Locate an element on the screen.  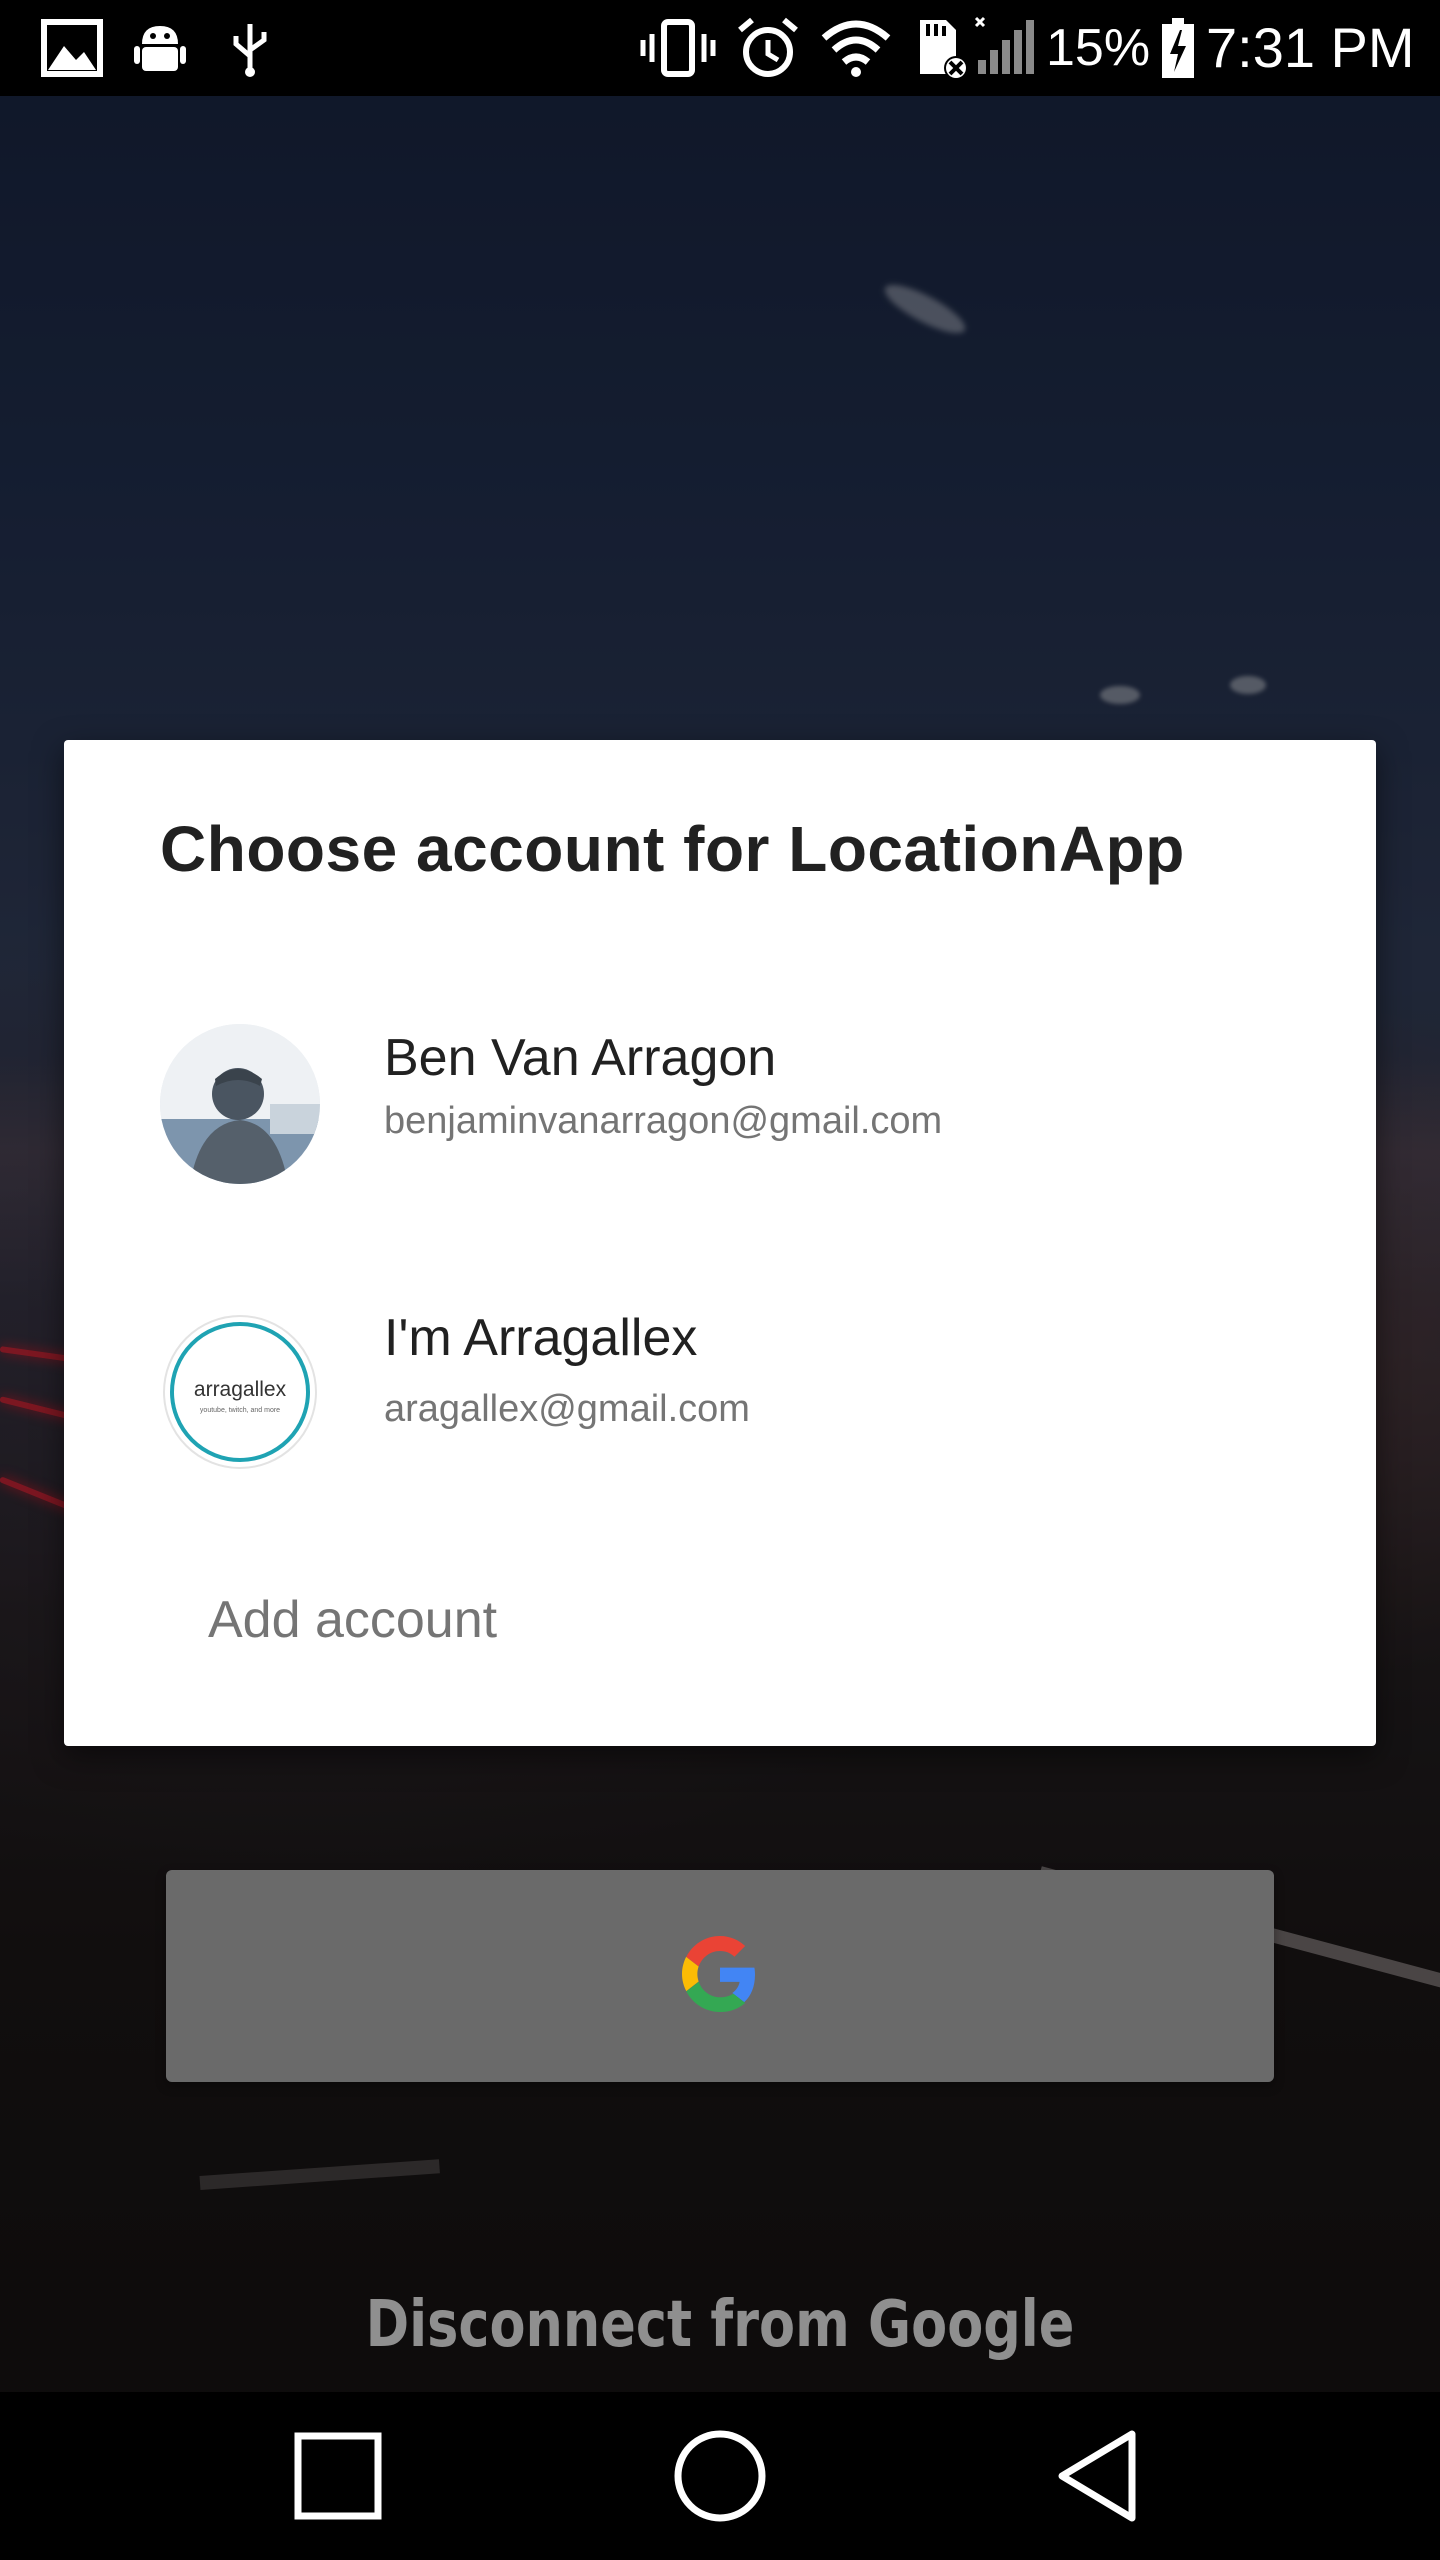
account-email: benjaminvanarragon@gmail.com is located at coordinates (663, 1121).